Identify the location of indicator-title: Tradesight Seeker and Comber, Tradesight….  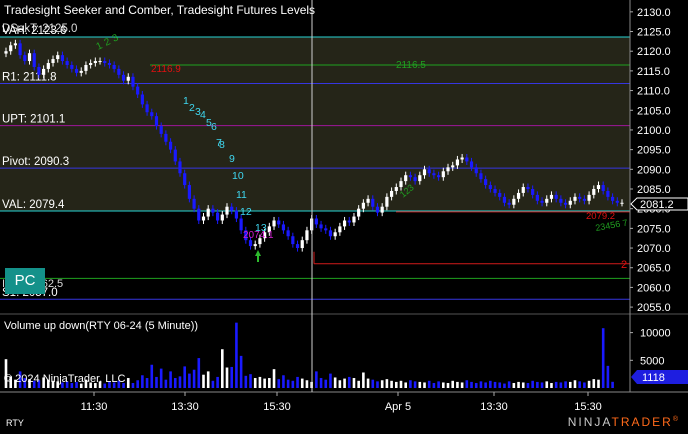
(159, 10).